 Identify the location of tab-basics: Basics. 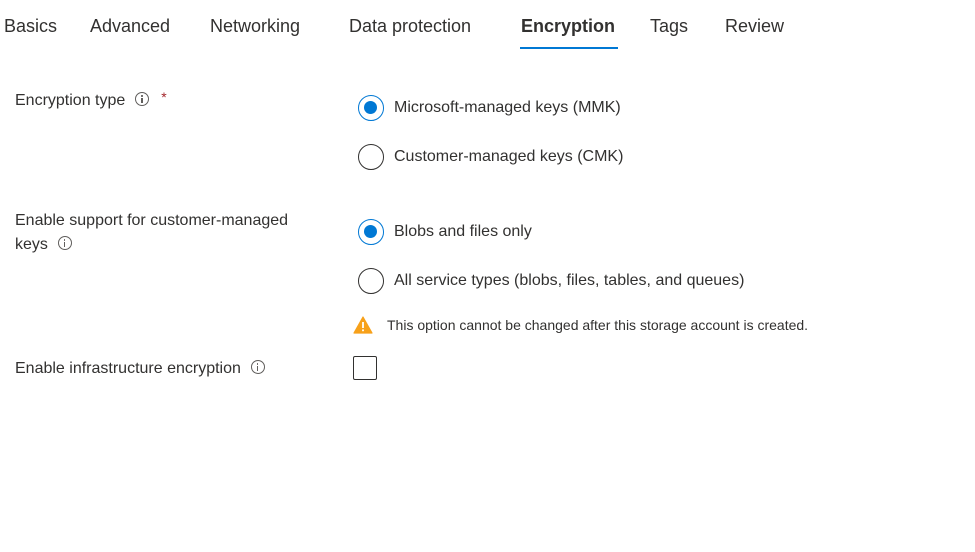
(30, 26).